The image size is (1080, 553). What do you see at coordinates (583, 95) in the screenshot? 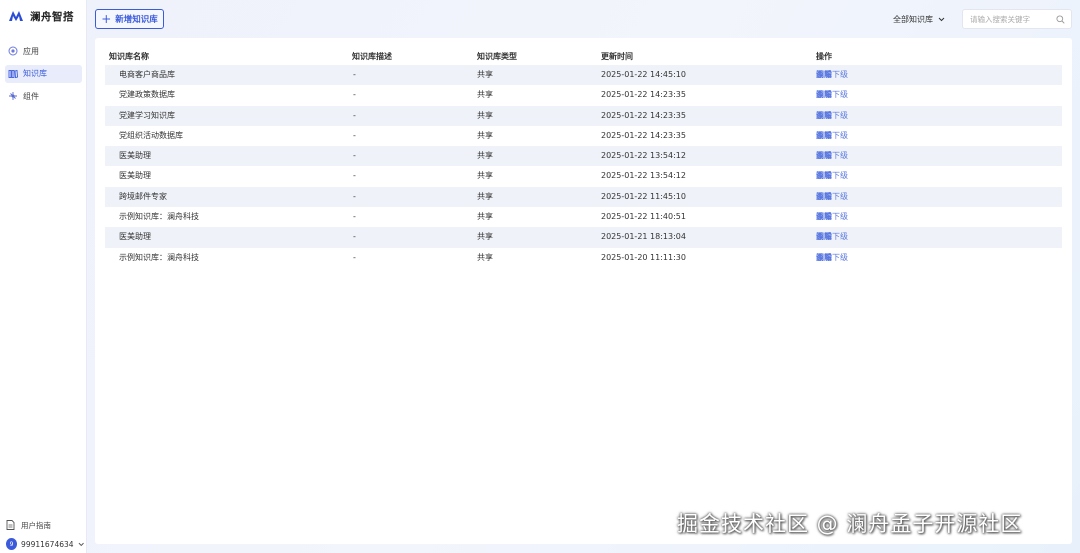
I see `table-row: 党建政策数据库 - 共享 2025-01-22 14:23:35 查看 编辑 删除 添加下级` at bounding box center [583, 95].